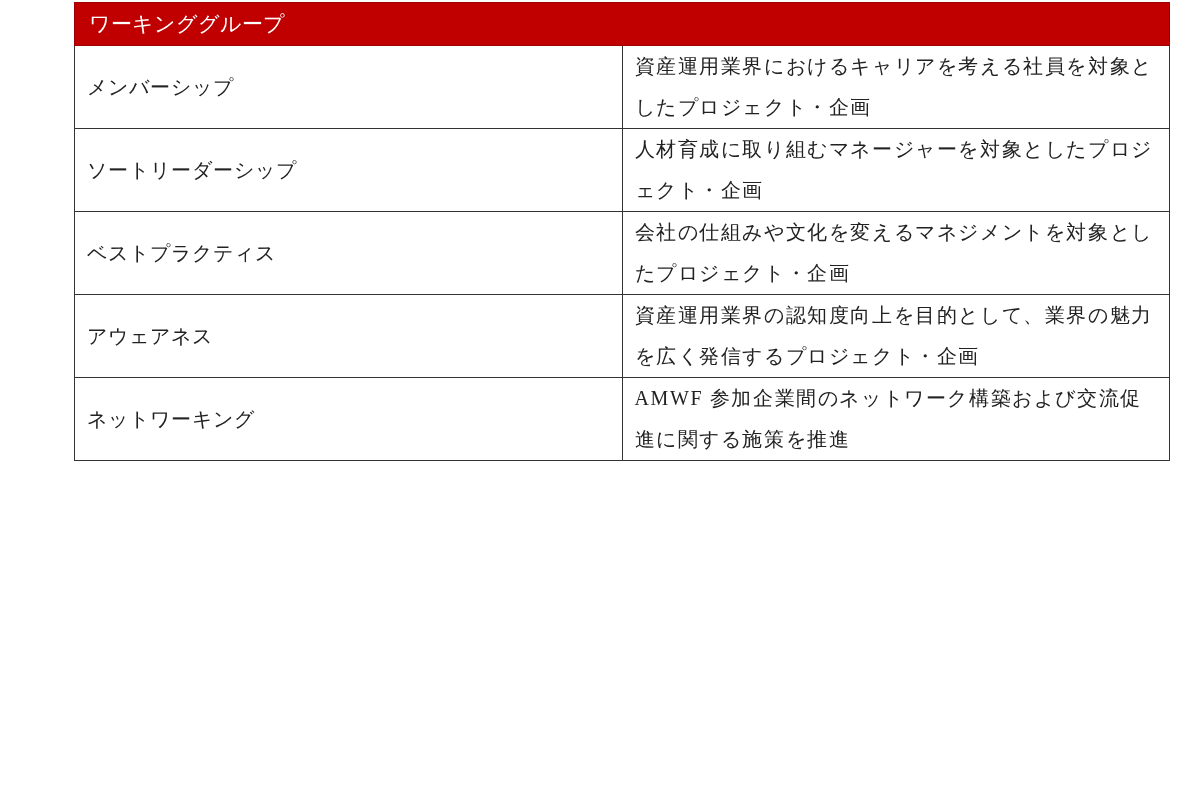 This screenshot has height=800, width=1200. What do you see at coordinates (348, 419) in the screenshot?
I see `table-cell: ネットワーキング` at bounding box center [348, 419].